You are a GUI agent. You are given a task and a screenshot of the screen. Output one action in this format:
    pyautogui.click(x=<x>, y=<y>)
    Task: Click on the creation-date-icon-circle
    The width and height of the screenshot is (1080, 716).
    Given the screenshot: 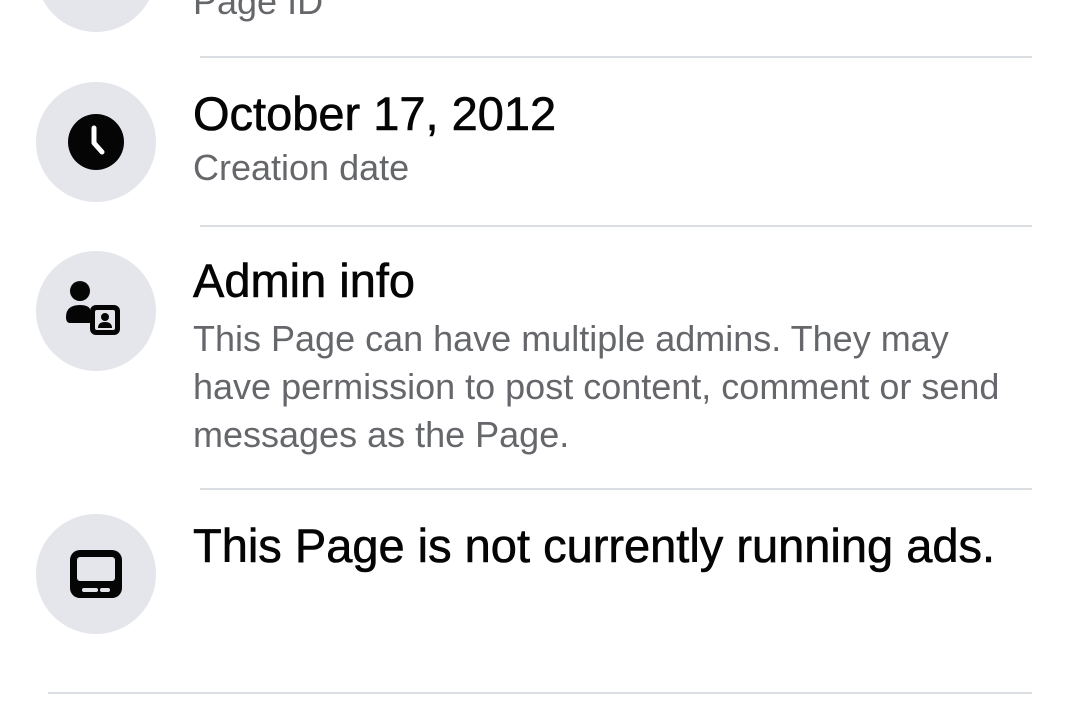 What is the action you would take?
    pyautogui.click(x=96, y=142)
    